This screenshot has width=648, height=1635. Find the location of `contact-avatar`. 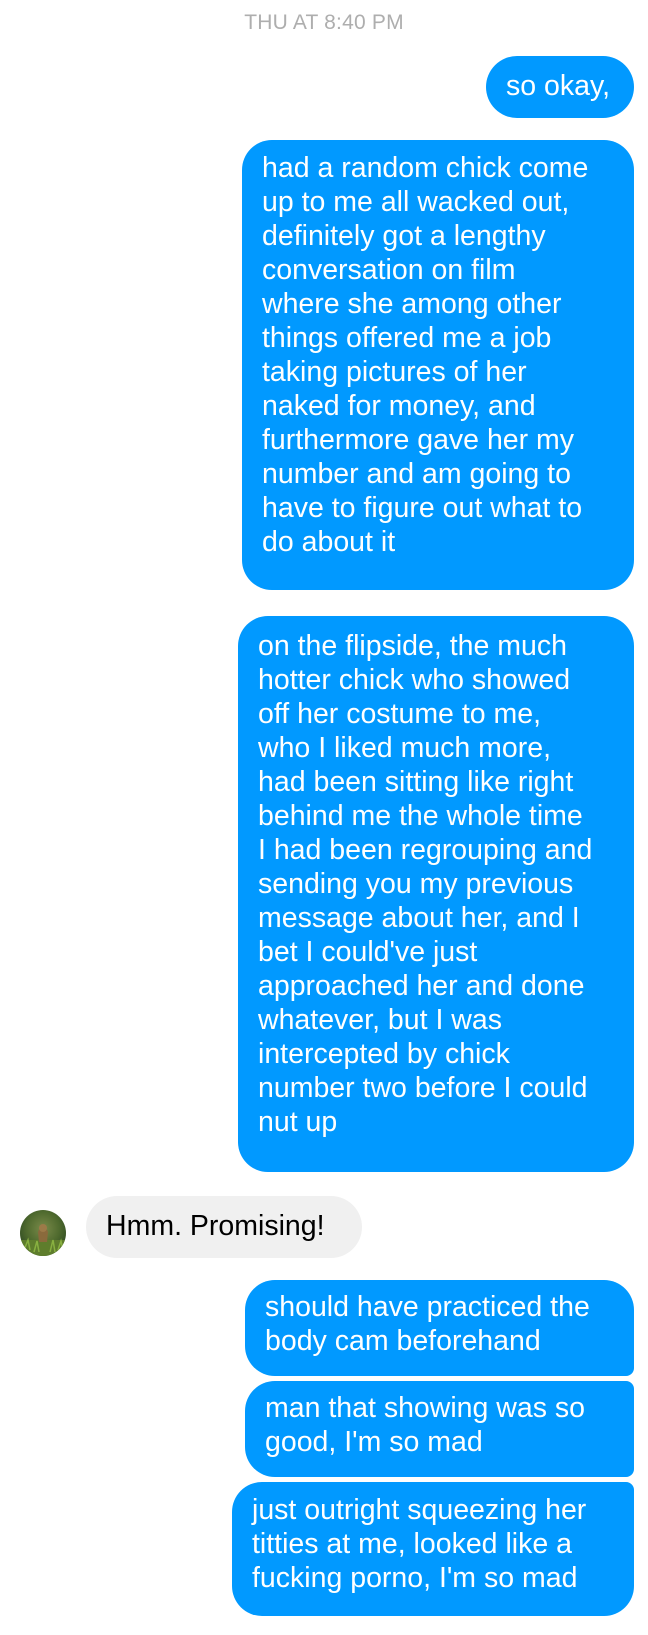

contact-avatar is located at coordinates (43, 1233).